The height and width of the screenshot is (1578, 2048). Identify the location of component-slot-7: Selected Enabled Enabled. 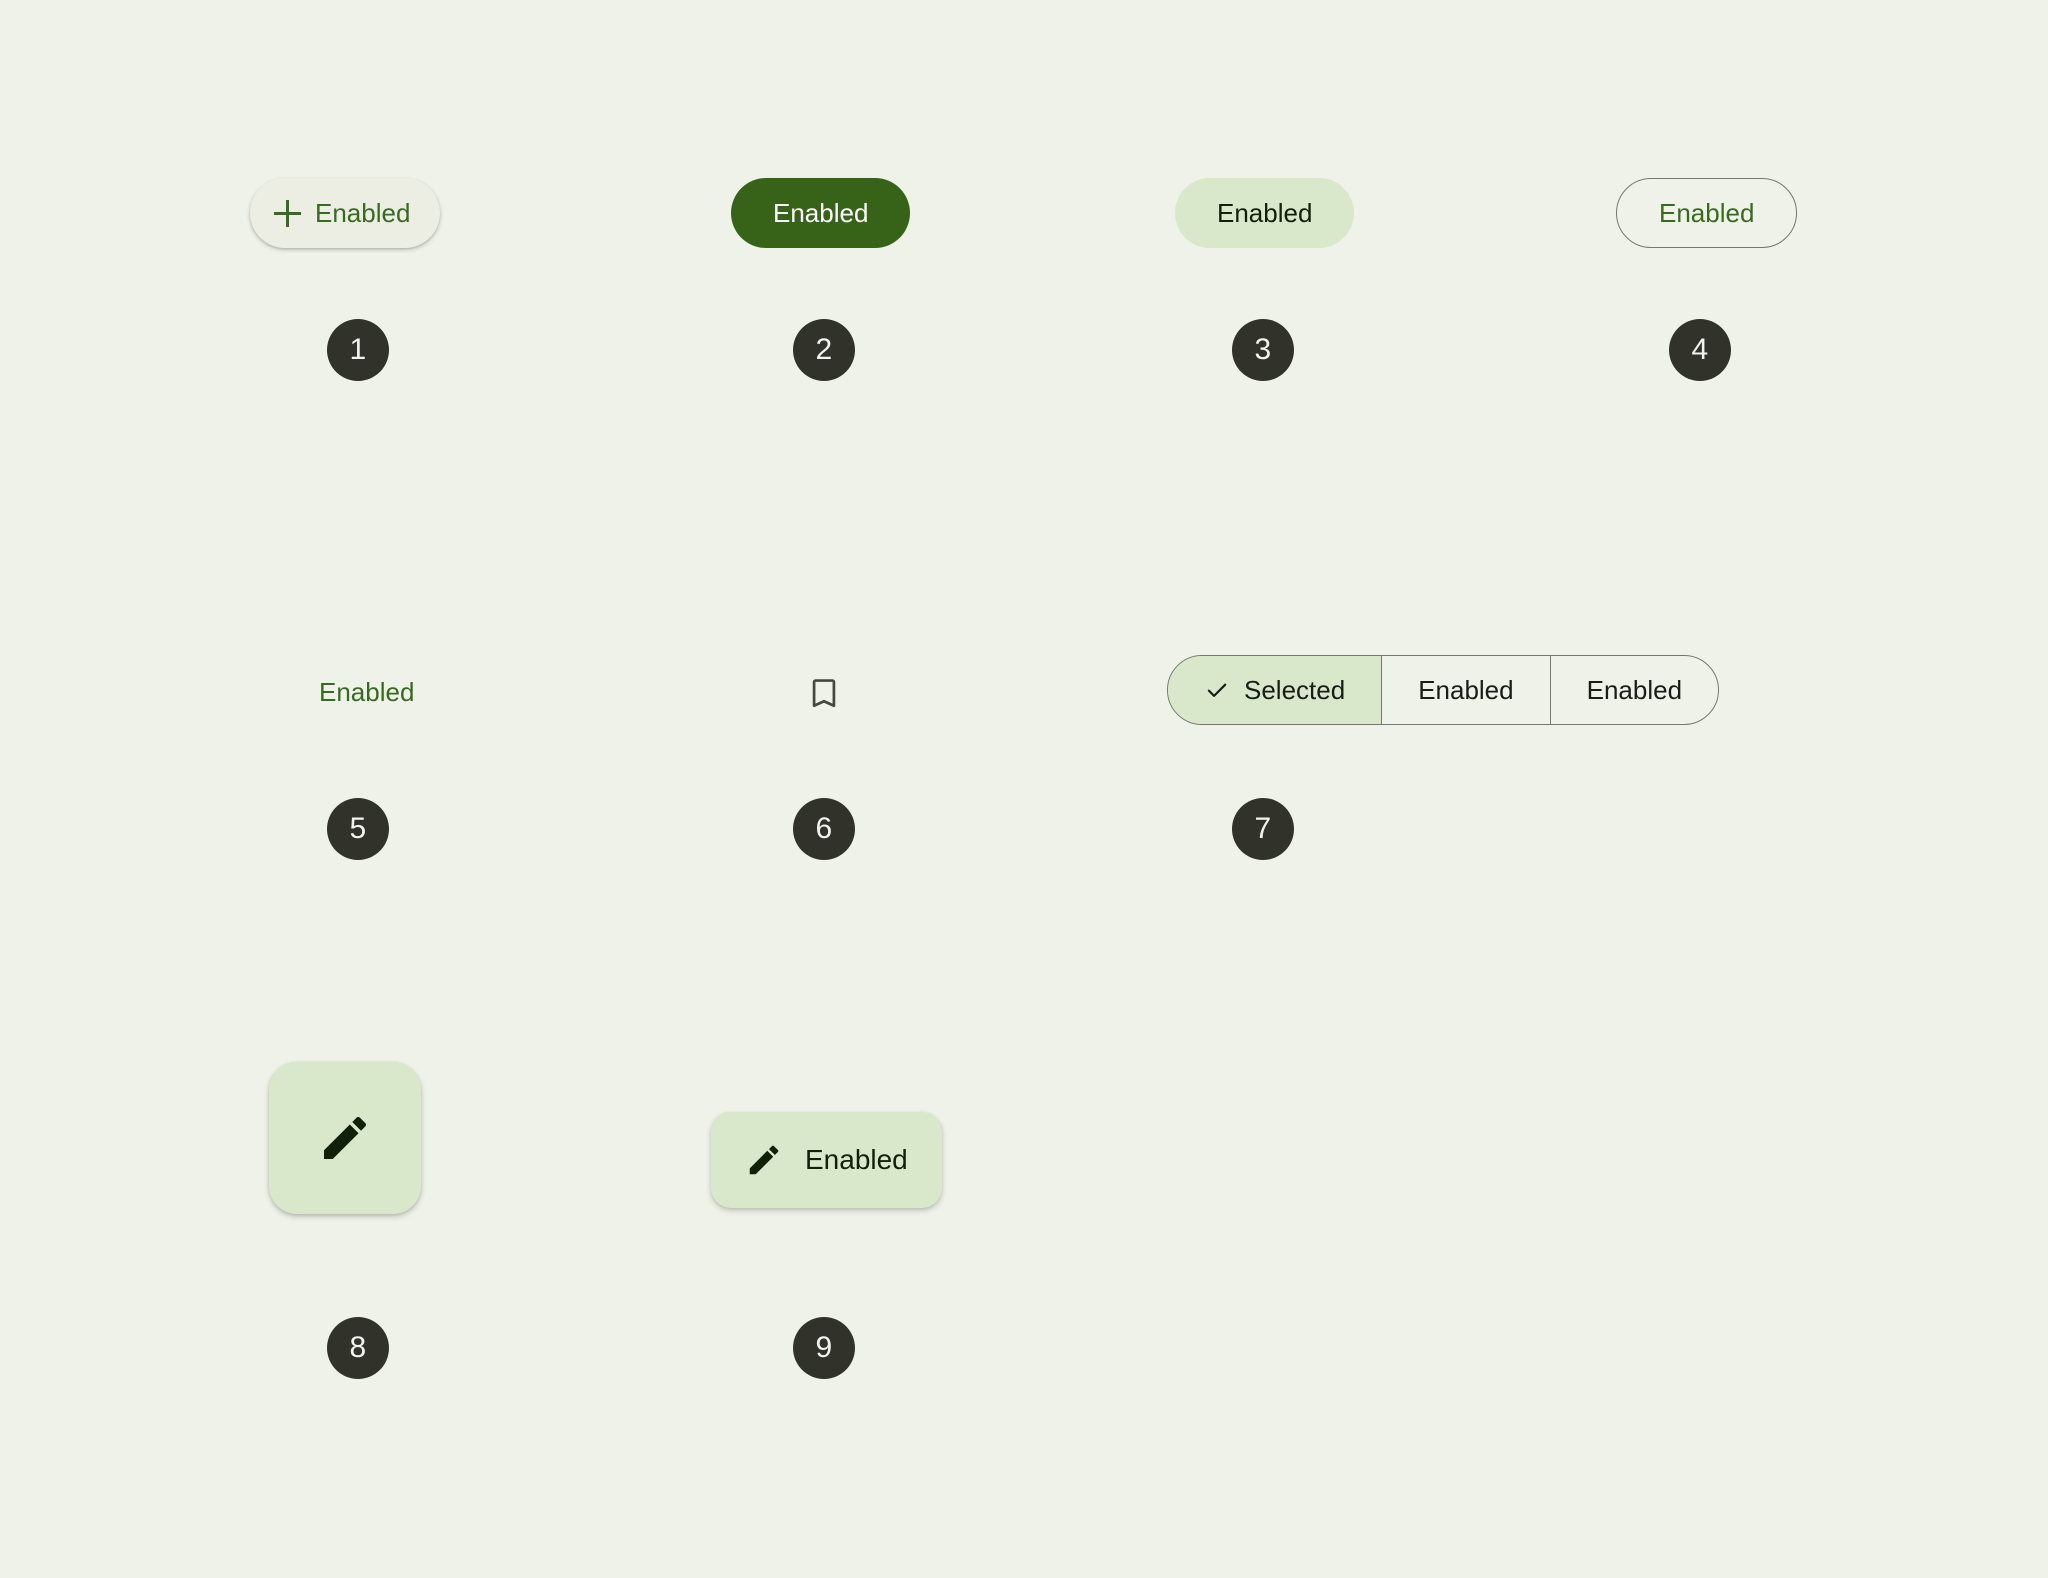
(1443, 690).